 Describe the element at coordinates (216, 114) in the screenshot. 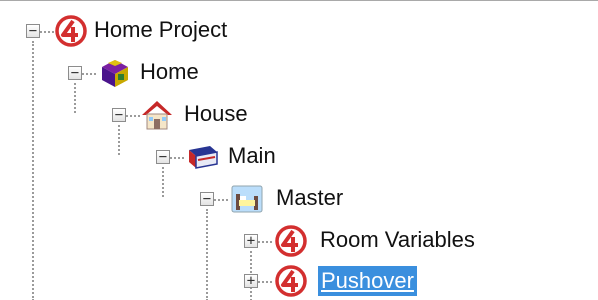

I see `tree-node-label: House` at that location.